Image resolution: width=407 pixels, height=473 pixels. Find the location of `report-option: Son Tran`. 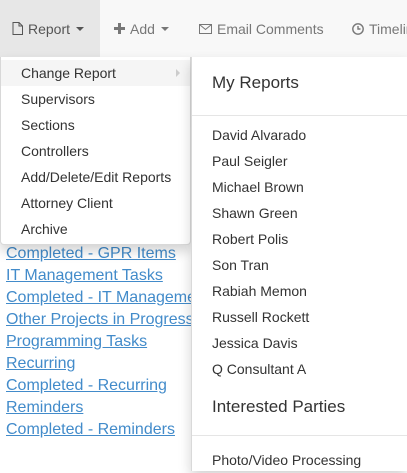

report-option: Son Tran is located at coordinates (240, 265).